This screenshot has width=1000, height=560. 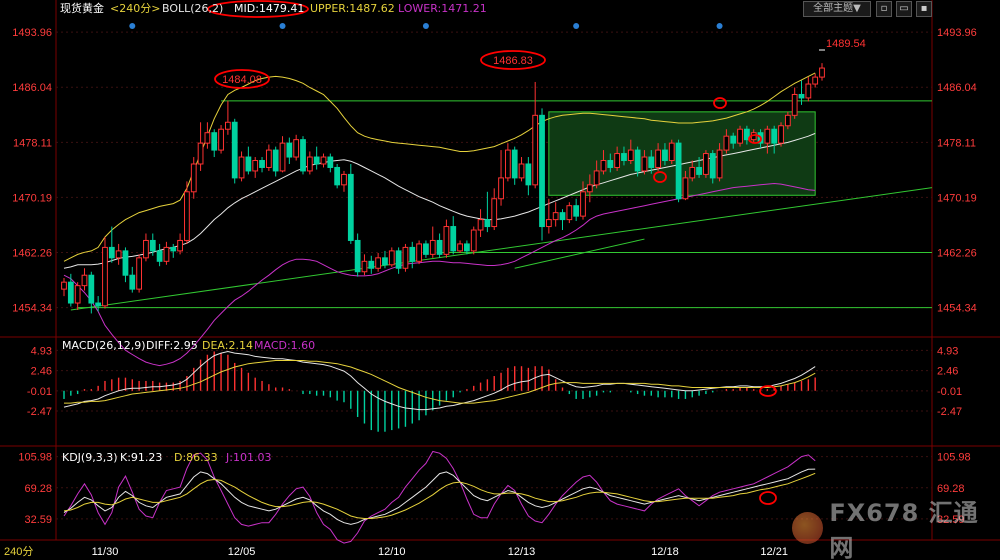 I want to click on macd-tick-left: 4.93, so click(x=41, y=351).